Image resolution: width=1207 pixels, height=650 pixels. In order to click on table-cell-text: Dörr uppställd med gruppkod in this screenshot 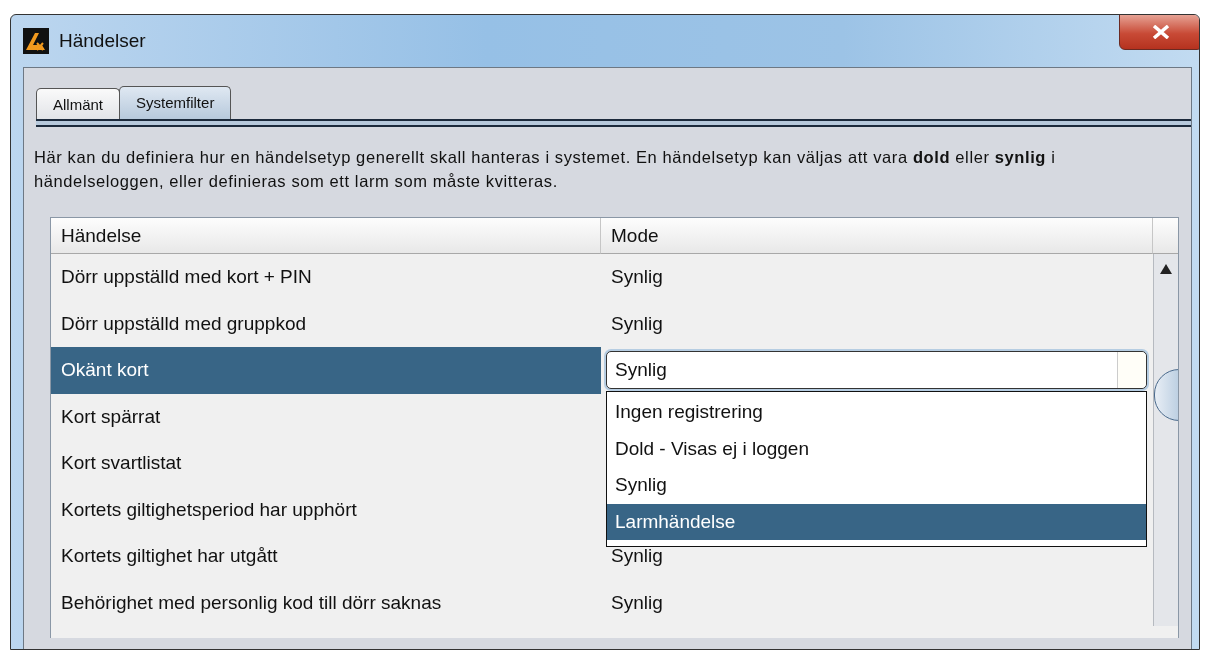, I will do `click(184, 323)`.